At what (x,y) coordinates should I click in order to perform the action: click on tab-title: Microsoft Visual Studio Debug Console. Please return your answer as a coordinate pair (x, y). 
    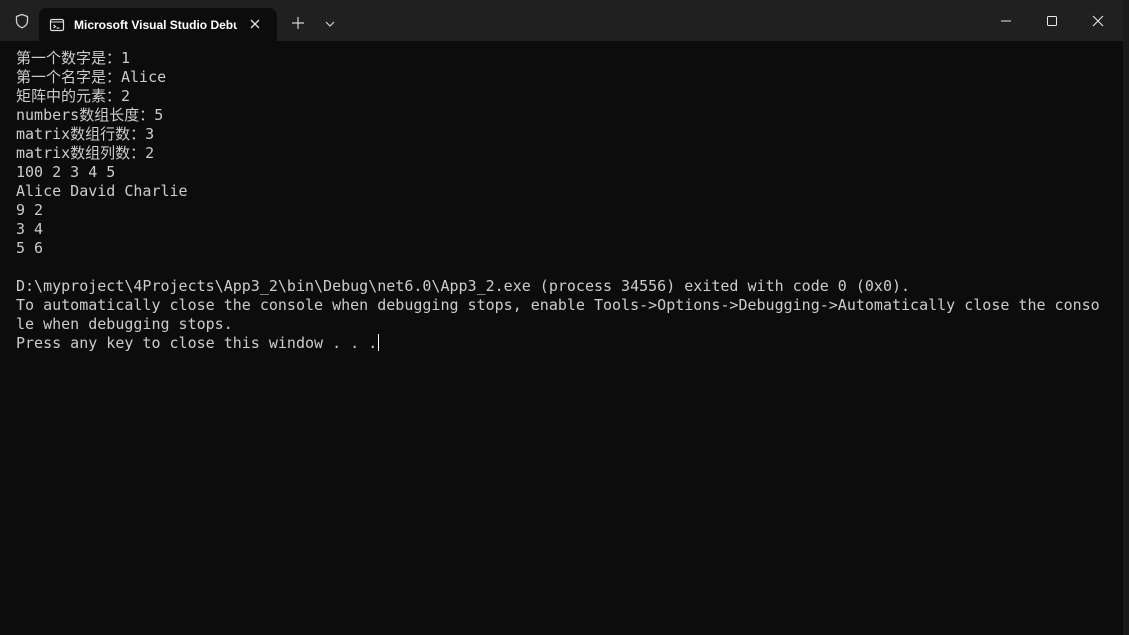
    Looking at the image, I should click on (155, 25).